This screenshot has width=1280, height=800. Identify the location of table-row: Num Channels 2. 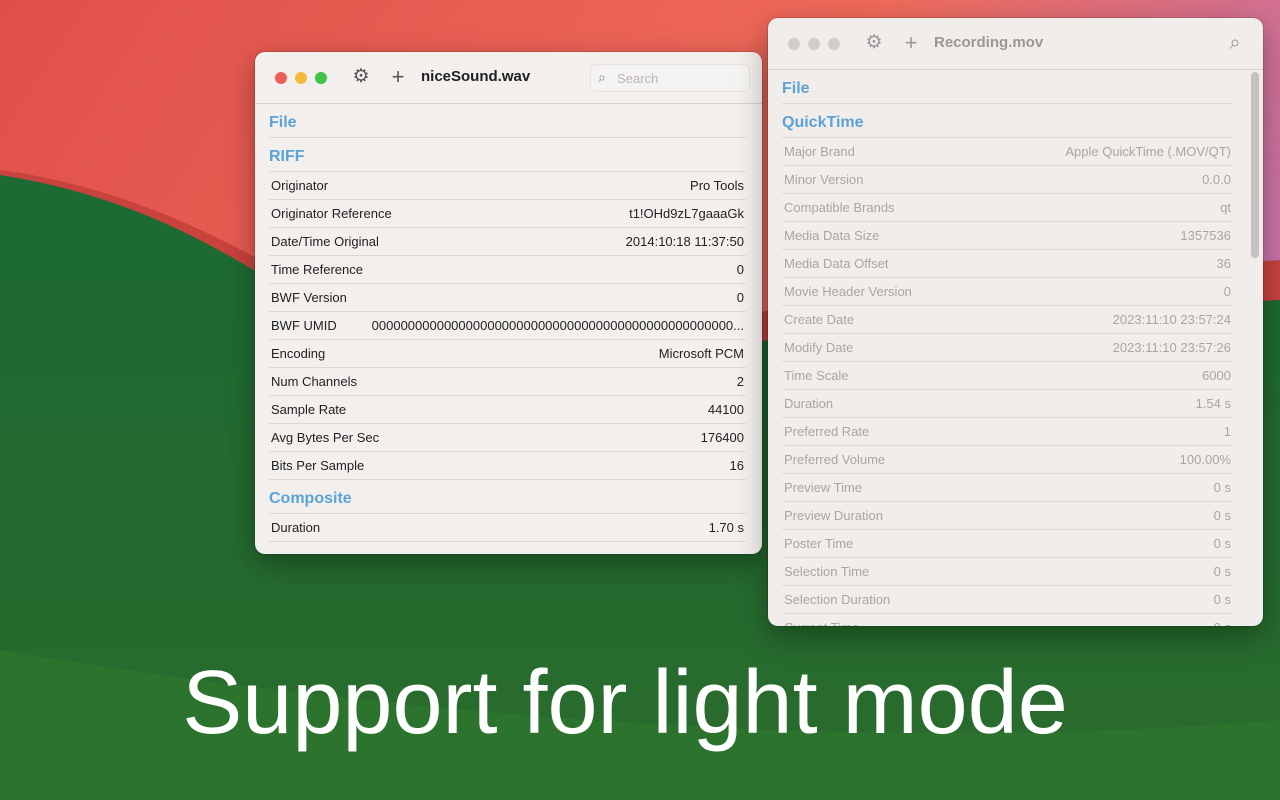
(507, 382).